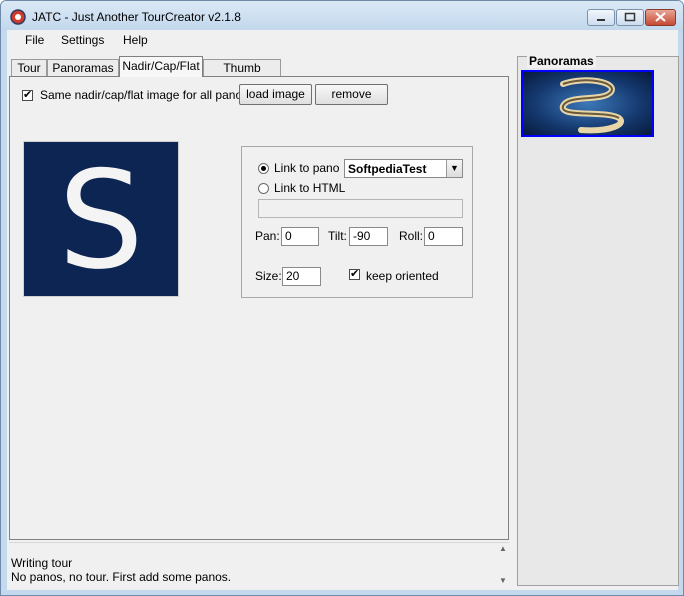  Describe the element at coordinates (42, 563) in the screenshot. I see `status-line-1: Writing tour` at that location.